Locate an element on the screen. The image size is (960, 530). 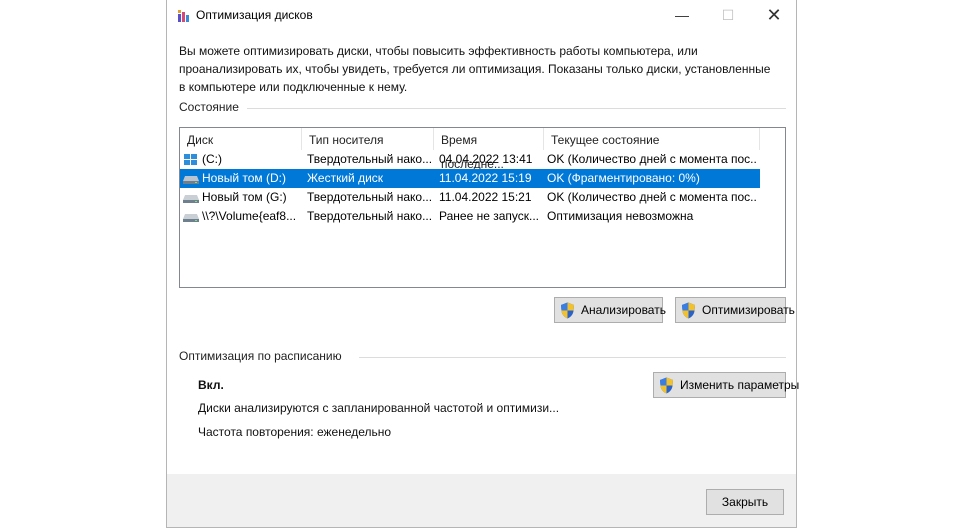
analyze-button: Анализировать is located at coordinates (610, 310).